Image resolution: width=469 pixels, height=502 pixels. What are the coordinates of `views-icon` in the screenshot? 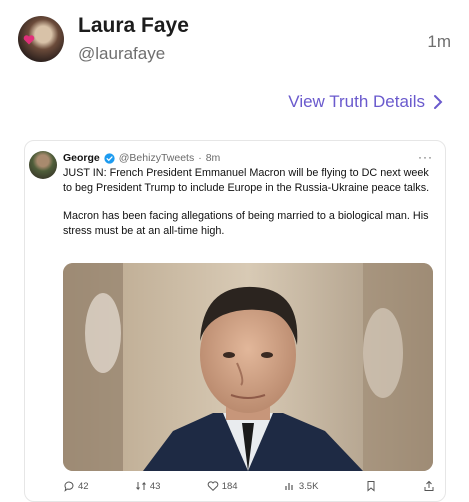 It's located at (289, 486).